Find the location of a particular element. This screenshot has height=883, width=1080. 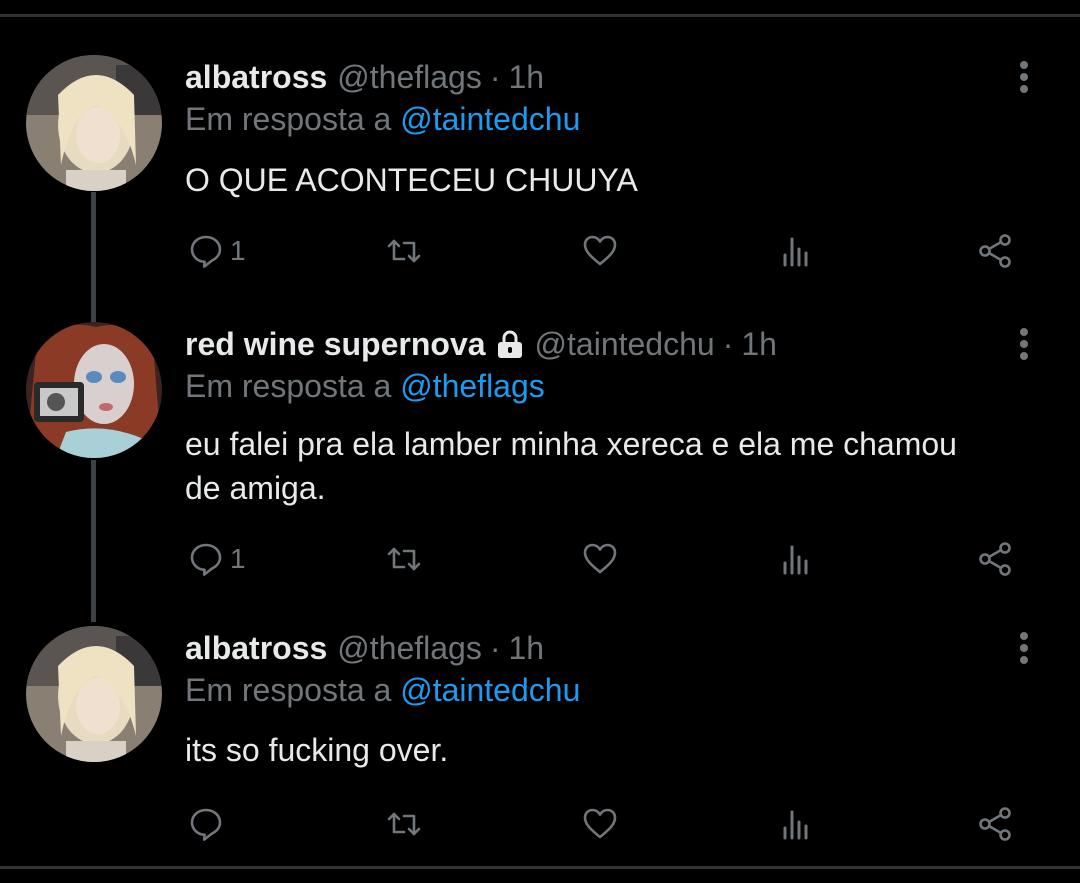

reply-context: Em resposta a @theflags is located at coordinates (365, 386).